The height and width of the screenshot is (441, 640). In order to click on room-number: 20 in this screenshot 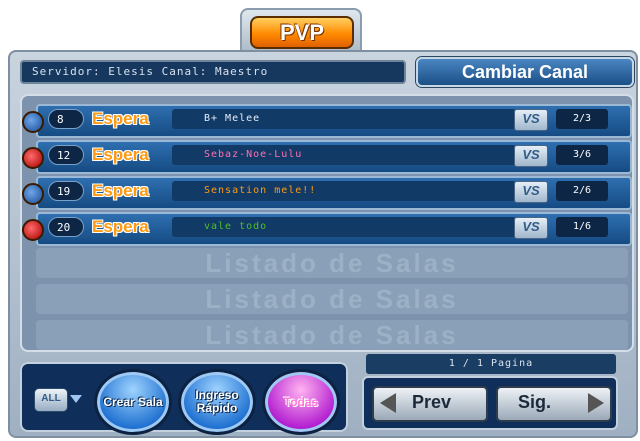, I will do `click(66, 227)`.